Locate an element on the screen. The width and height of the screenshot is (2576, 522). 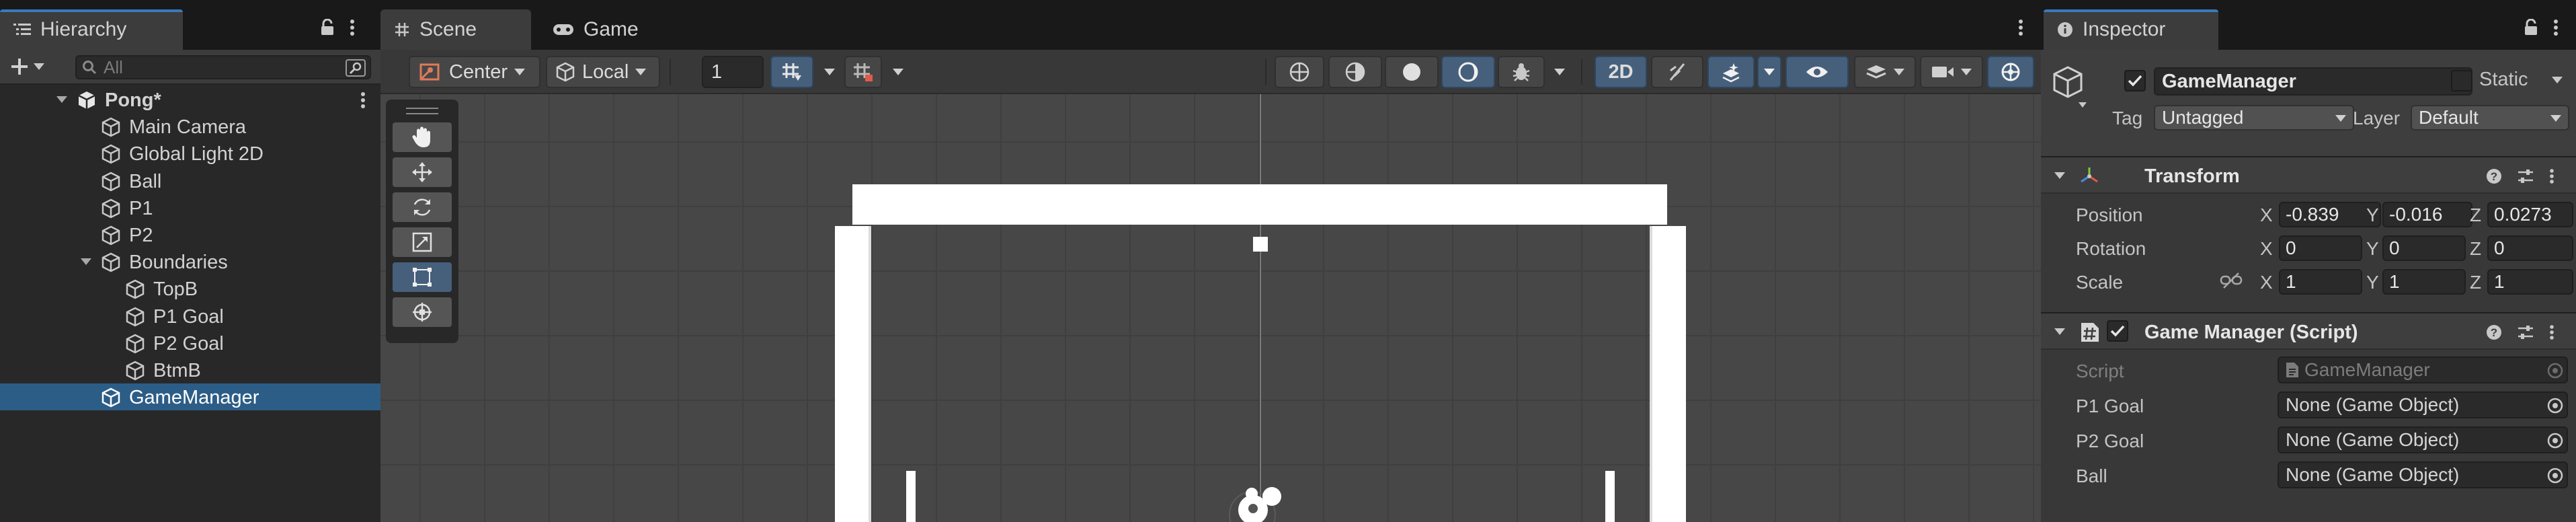
camera-settings-dropdown is located at coordinates (1951, 72).